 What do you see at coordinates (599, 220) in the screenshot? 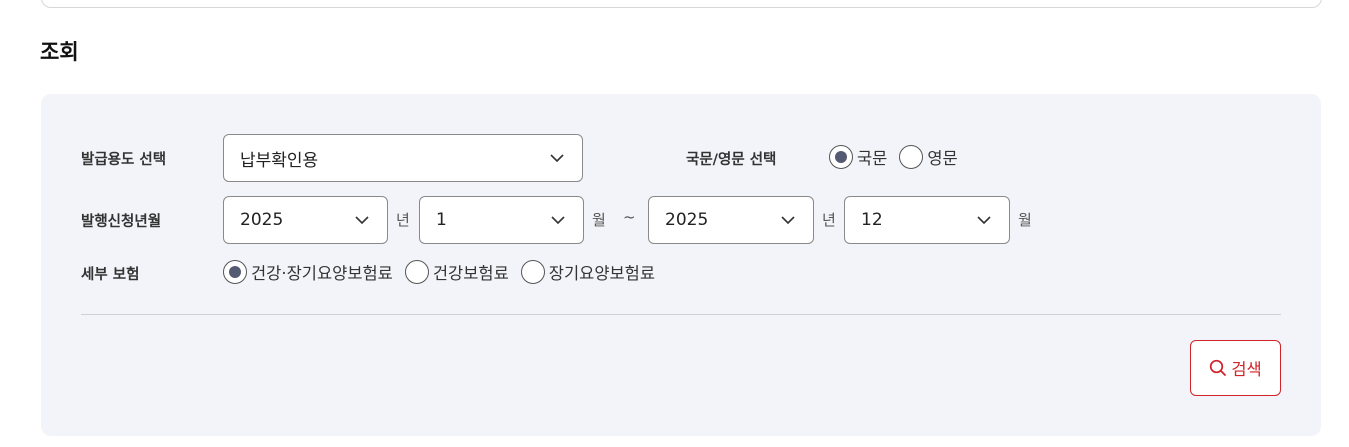
I see `start-month-unit: 월` at bounding box center [599, 220].